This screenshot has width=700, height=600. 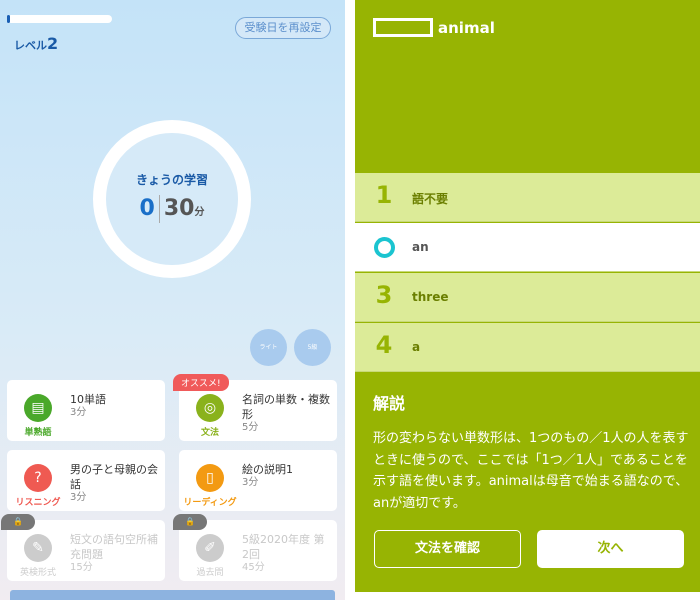 What do you see at coordinates (59, 19) in the screenshot?
I see `level-progress-bar` at bounding box center [59, 19].